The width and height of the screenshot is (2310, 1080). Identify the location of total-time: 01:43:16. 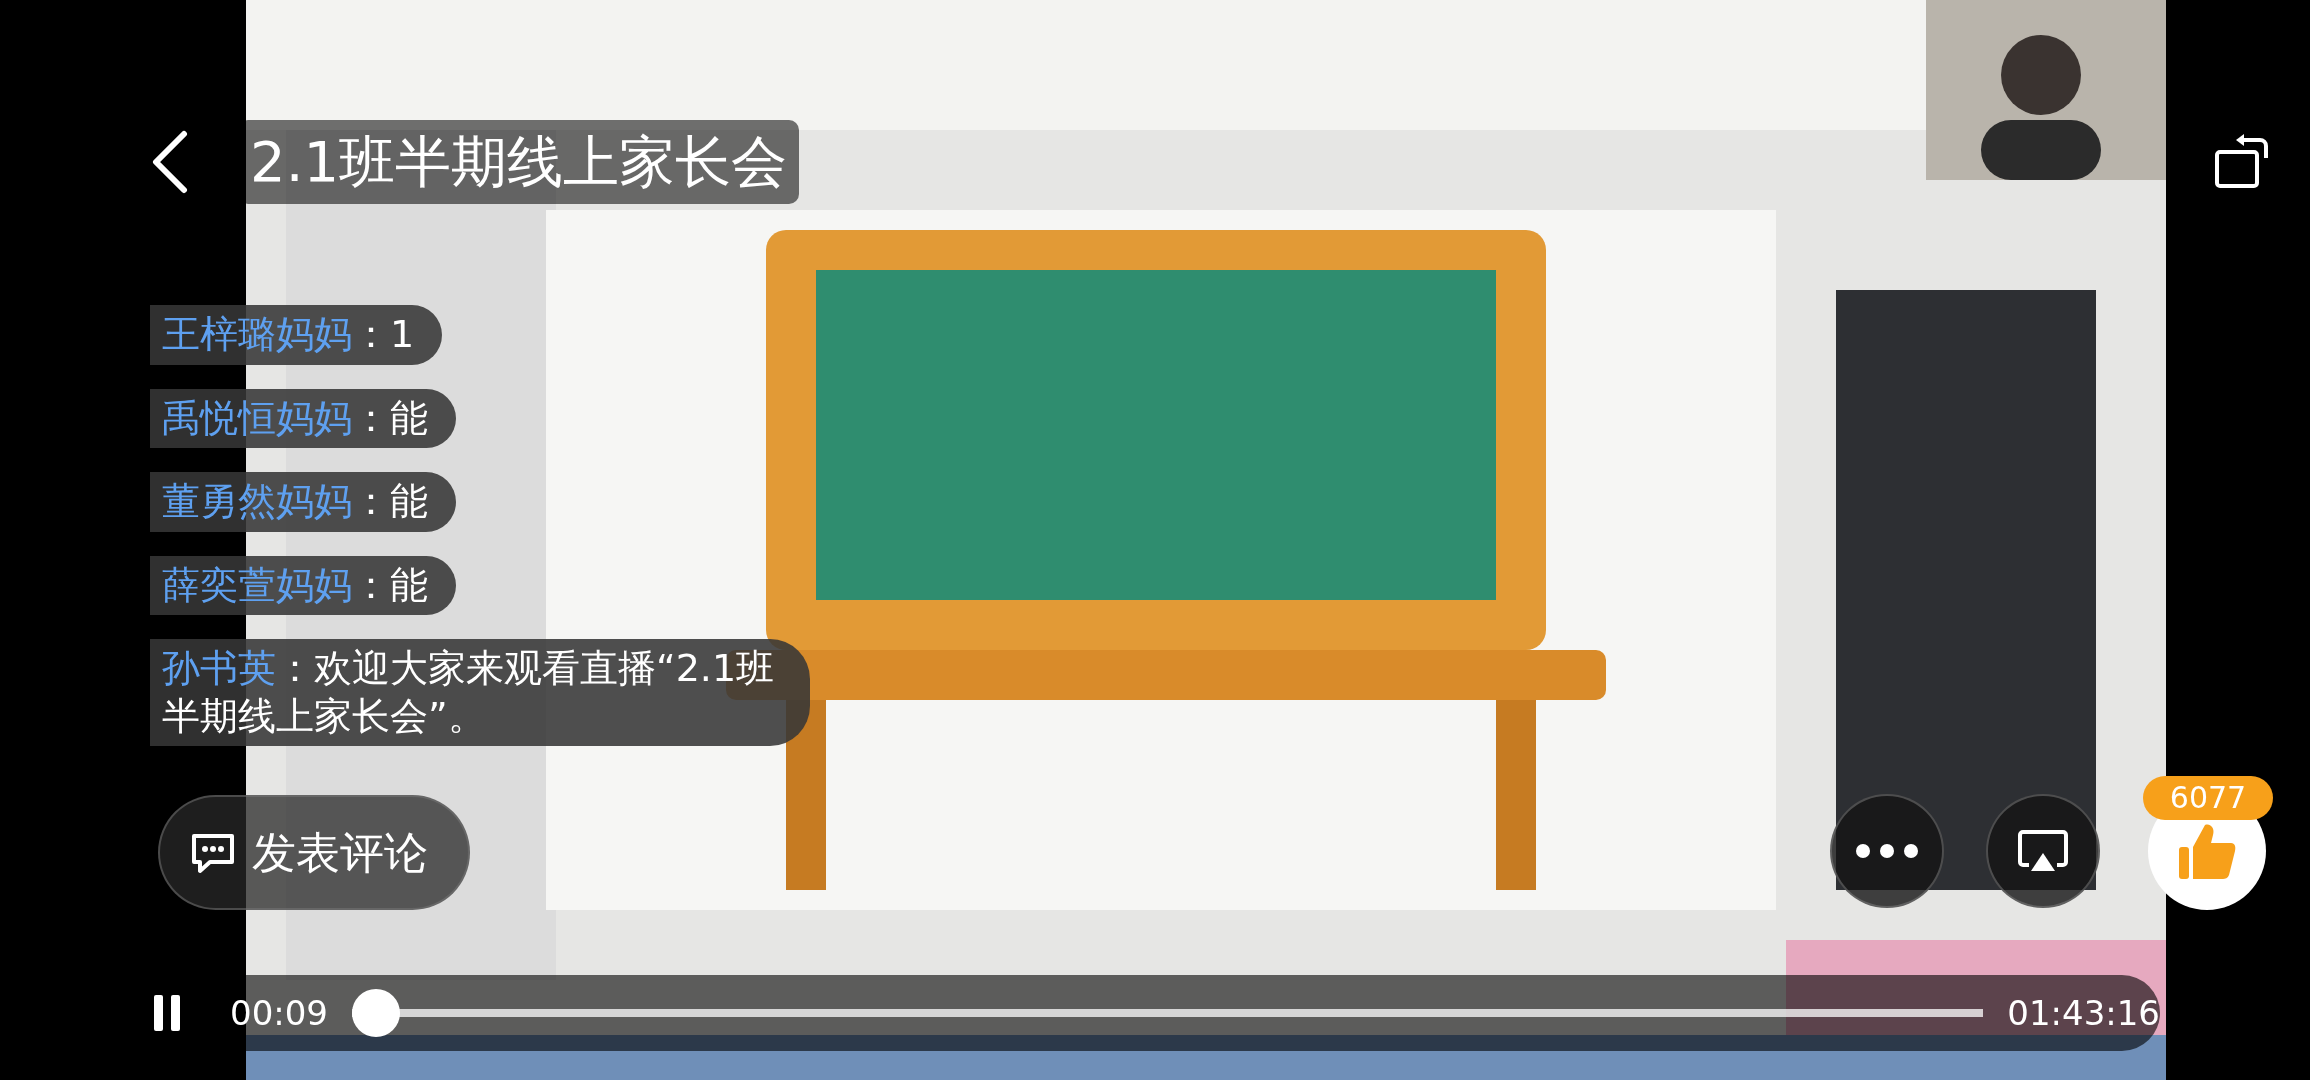
(2083, 1013).